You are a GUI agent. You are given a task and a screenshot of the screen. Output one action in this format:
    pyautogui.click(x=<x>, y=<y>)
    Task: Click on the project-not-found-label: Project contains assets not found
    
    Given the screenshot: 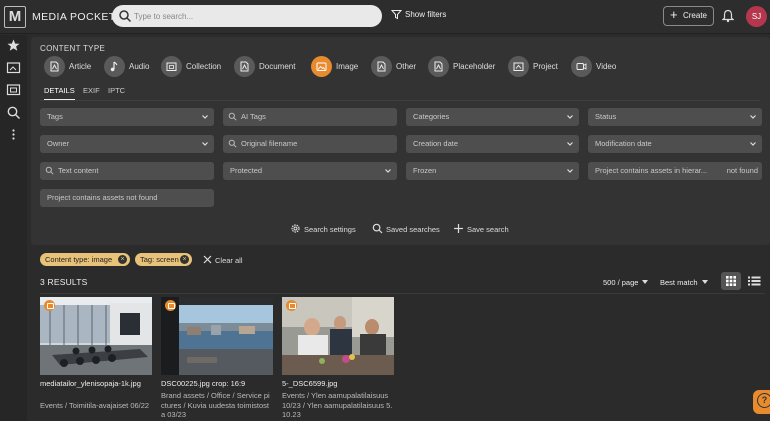 What is the action you would take?
    pyautogui.click(x=102, y=197)
    